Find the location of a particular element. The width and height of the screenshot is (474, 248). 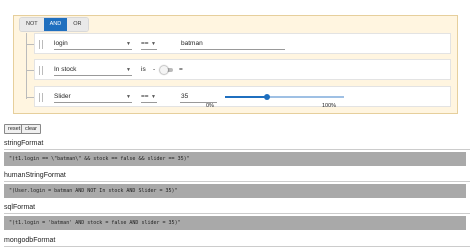

tree-line is located at coordinates (26, 66).